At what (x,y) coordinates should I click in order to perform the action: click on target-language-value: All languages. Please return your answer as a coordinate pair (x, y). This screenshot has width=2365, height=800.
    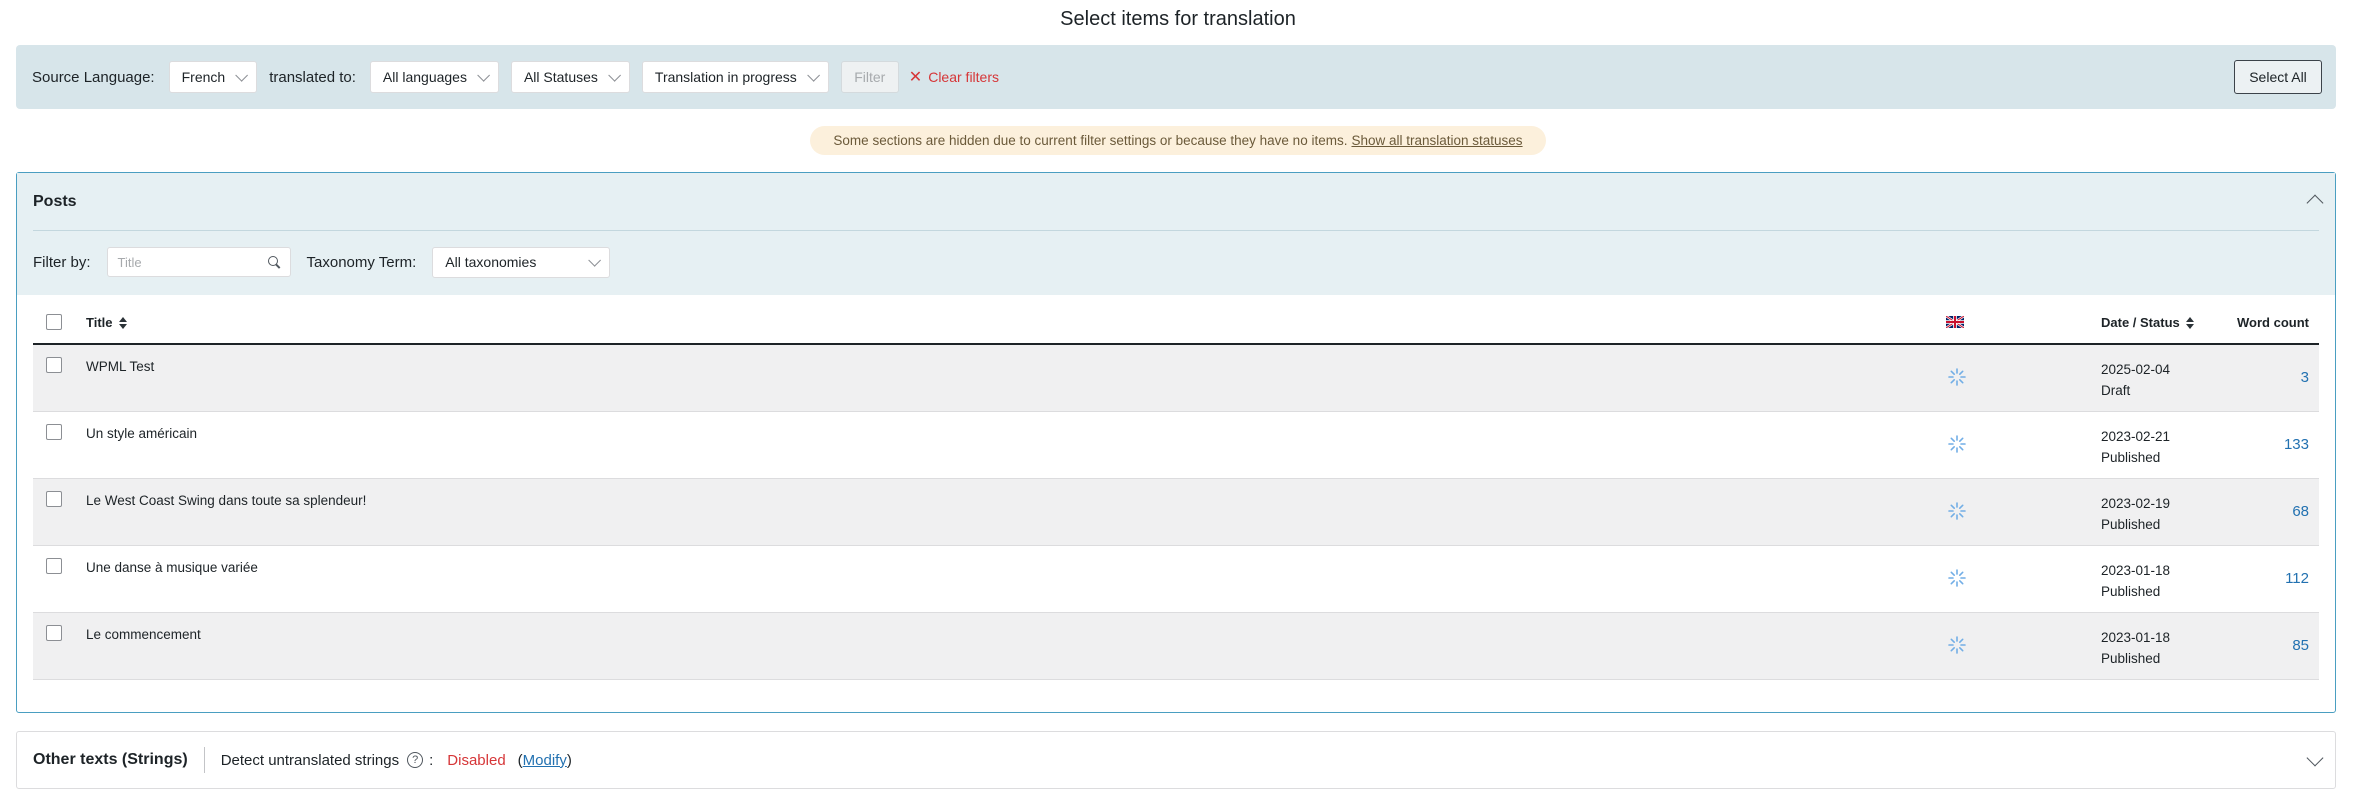
    Looking at the image, I should click on (424, 77).